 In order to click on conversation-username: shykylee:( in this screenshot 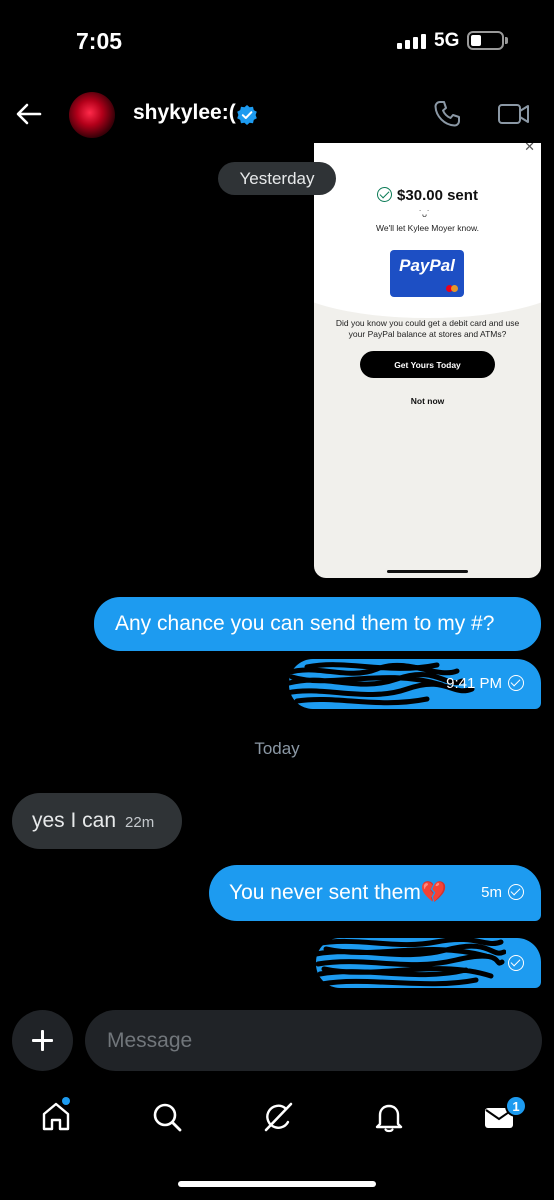, I will do `click(184, 113)`.